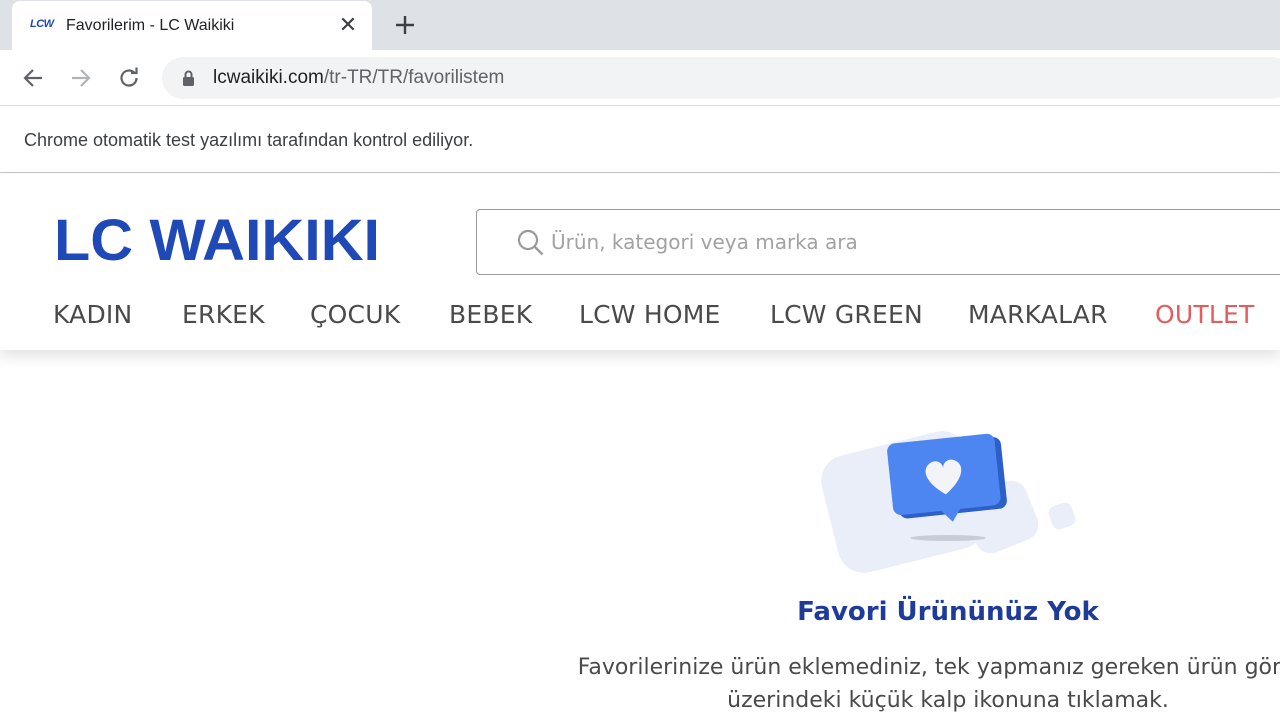 This screenshot has height=720, width=1280. I want to click on nav-item-kadin: KADIN, so click(92, 314).